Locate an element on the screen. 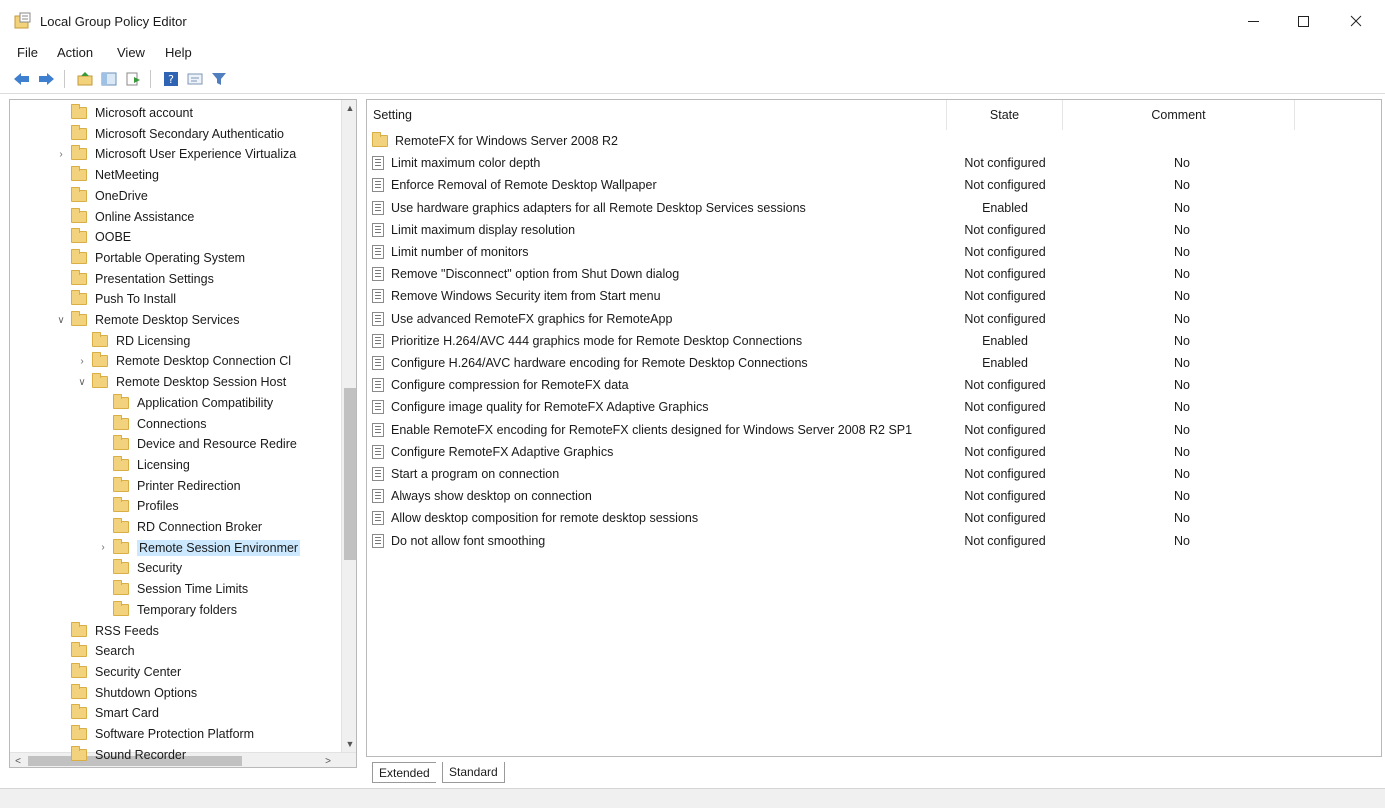 The width and height of the screenshot is (1385, 808). forward-button is located at coordinates (46, 79).